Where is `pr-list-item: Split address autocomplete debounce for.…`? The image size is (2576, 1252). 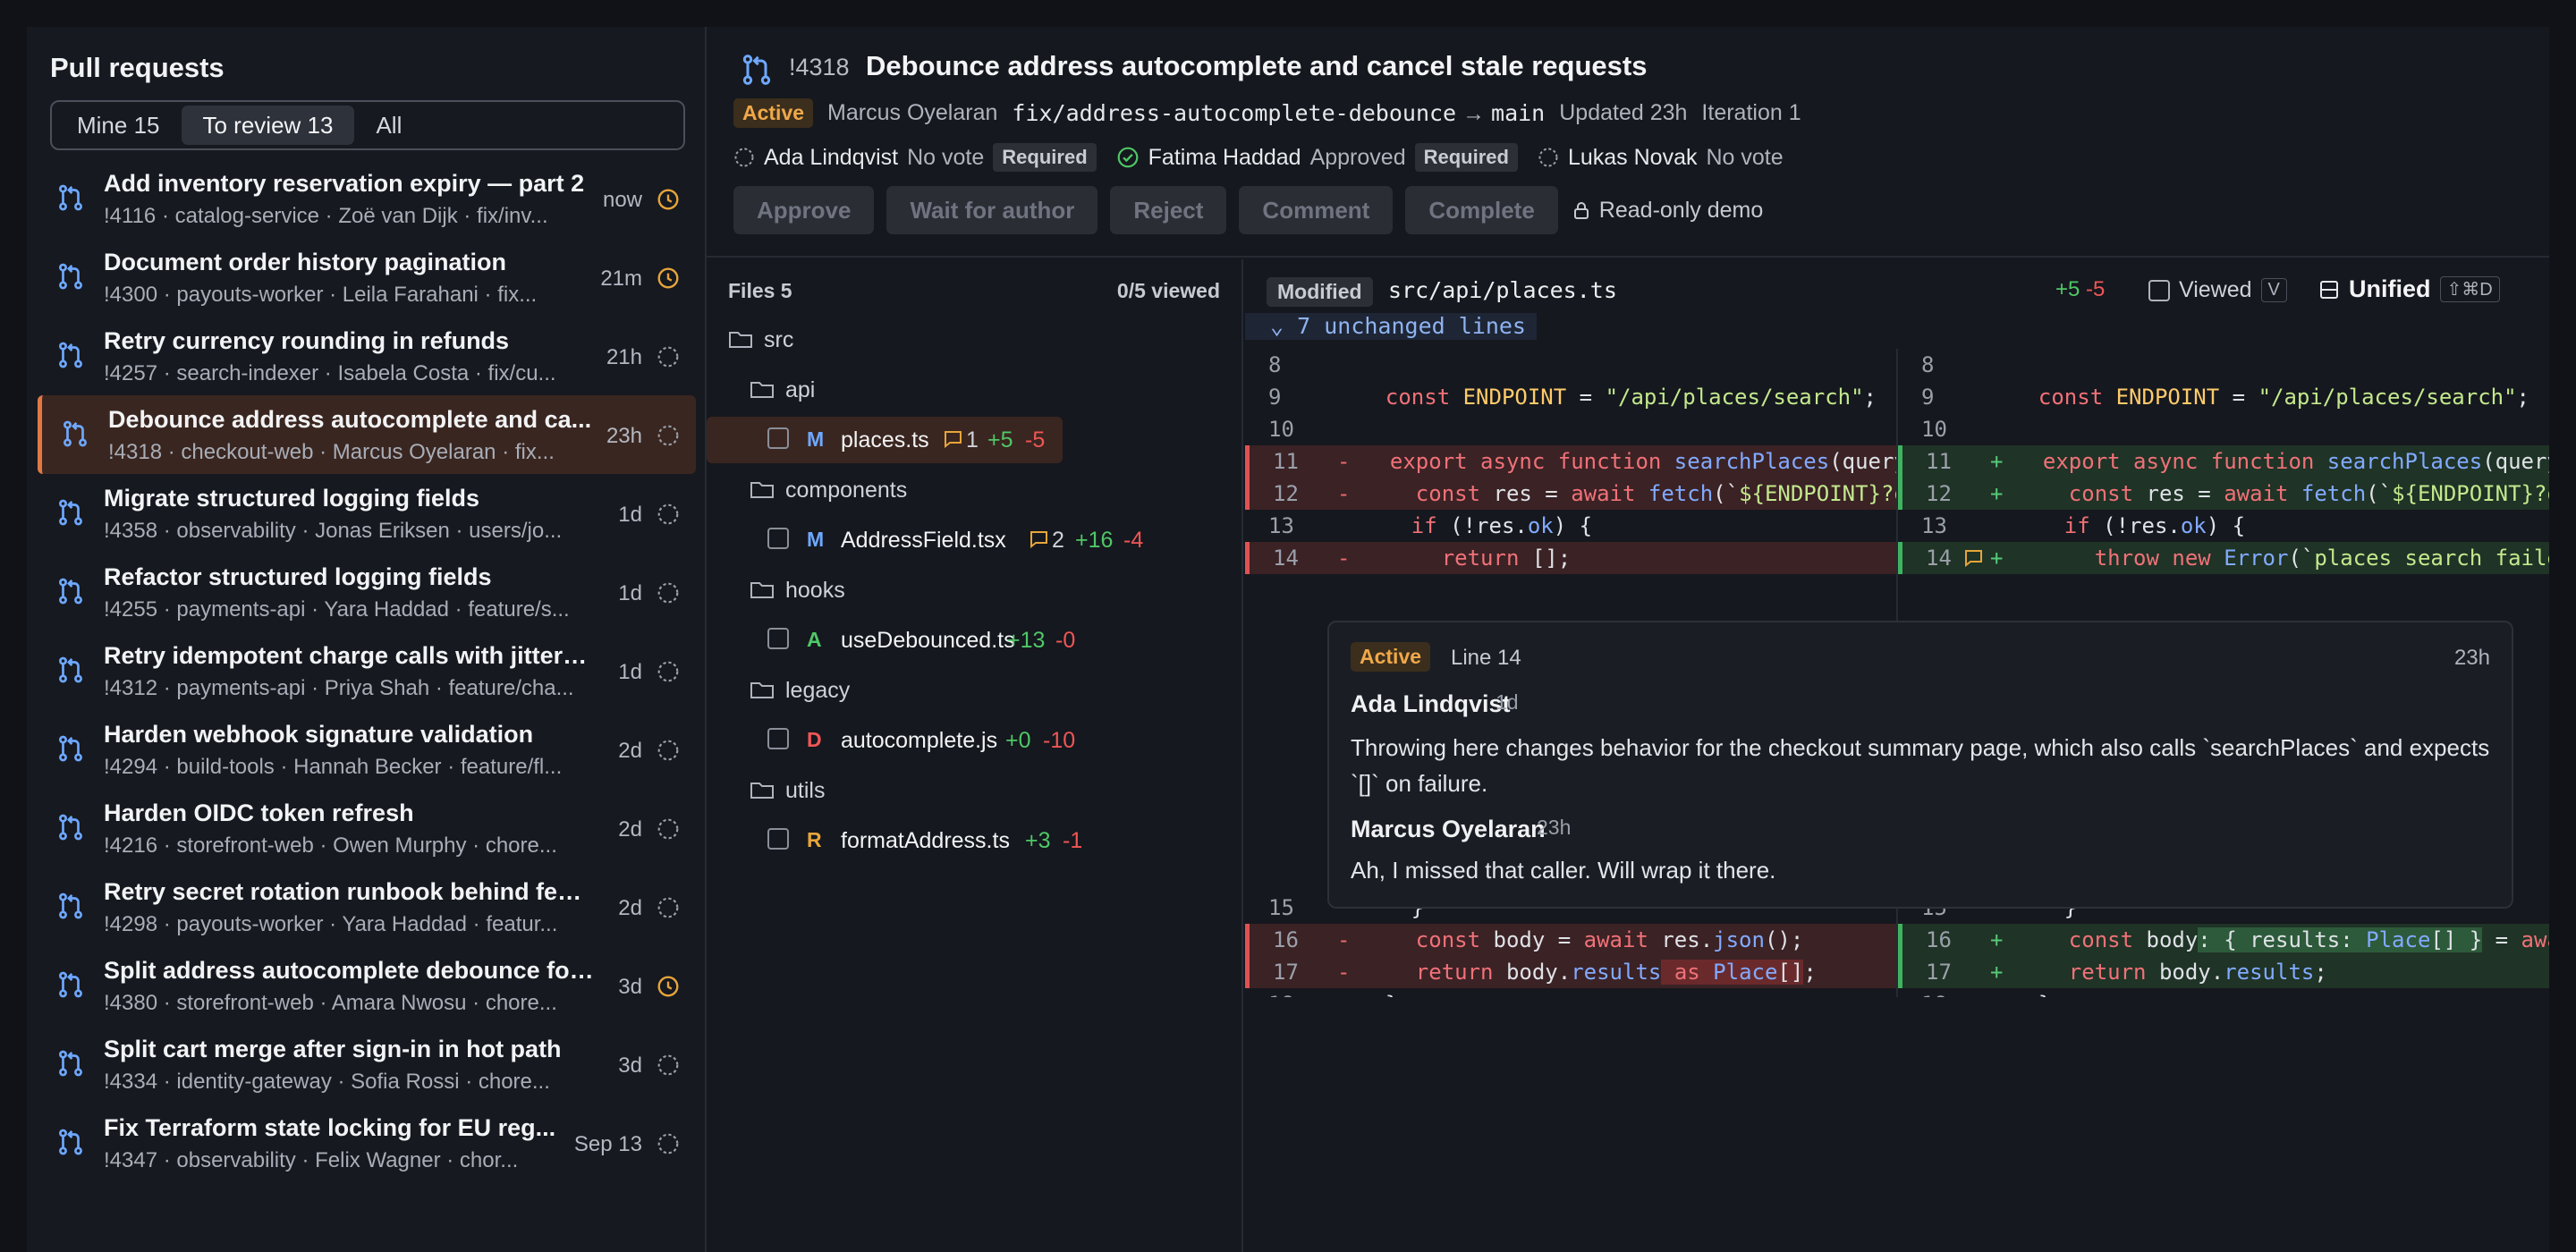 pr-list-item: Split address autocomplete debounce for.… is located at coordinates (367, 986).